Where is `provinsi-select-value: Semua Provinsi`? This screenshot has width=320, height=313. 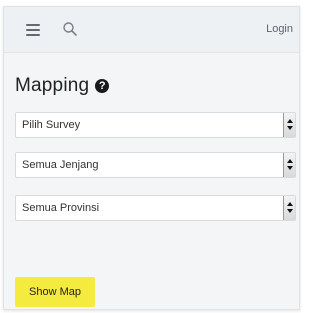 provinsi-select-value: Semua Provinsi is located at coordinates (61, 208).